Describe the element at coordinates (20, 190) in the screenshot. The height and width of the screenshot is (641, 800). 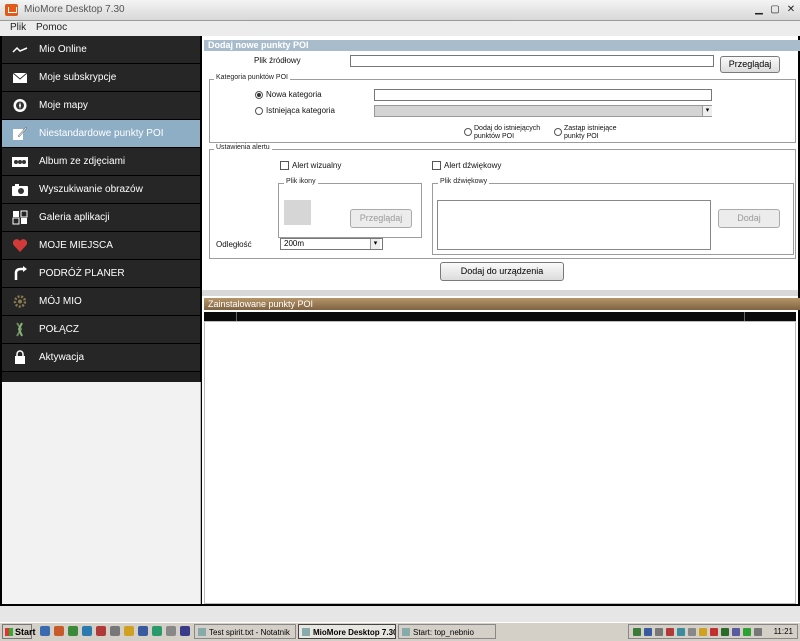
I see `camera-icon` at that location.